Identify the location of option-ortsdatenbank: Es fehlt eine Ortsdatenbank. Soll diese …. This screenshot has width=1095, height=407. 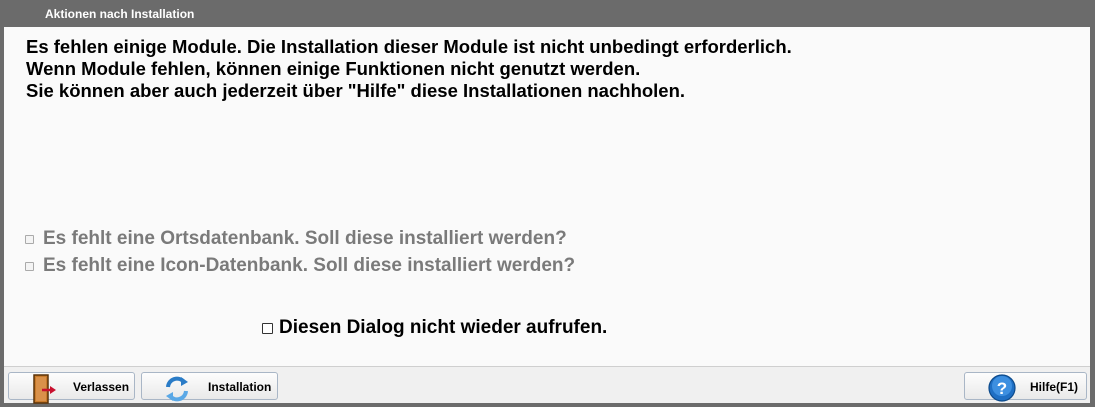
(296, 239).